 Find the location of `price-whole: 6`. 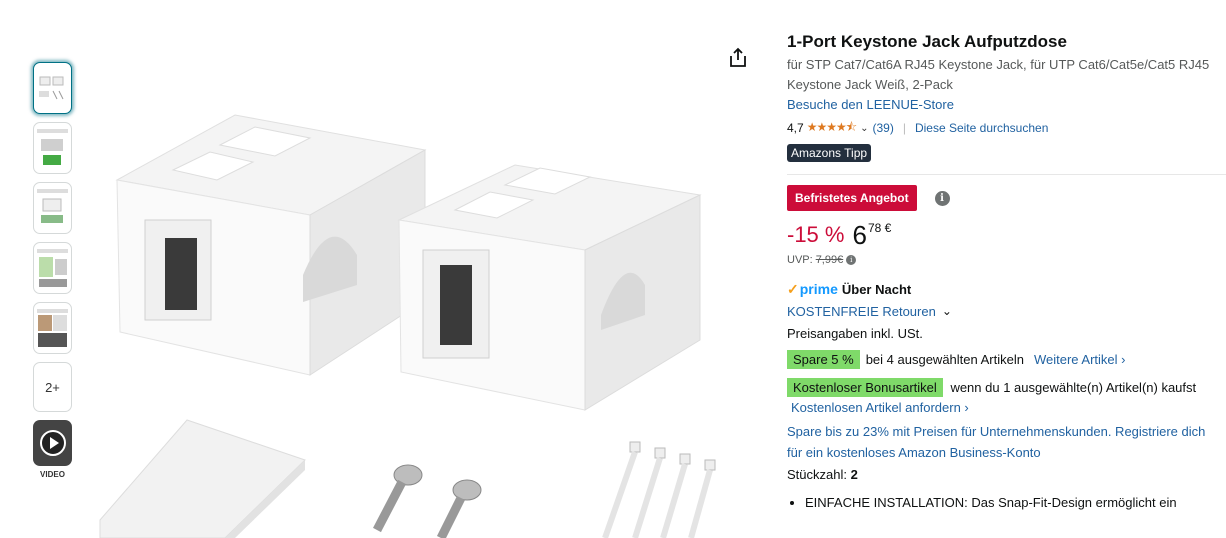

price-whole: 6 is located at coordinates (859, 235).